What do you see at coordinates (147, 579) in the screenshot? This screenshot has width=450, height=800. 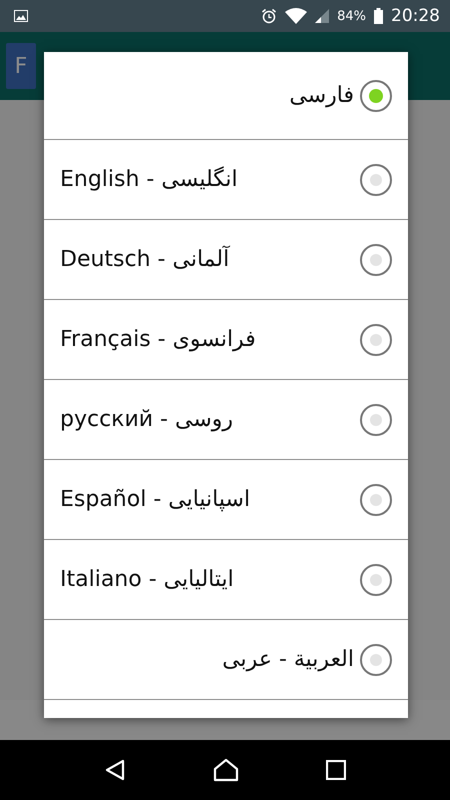 I see `language-label: Italiano - ایتالیایی` at bounding box center [147, 579].